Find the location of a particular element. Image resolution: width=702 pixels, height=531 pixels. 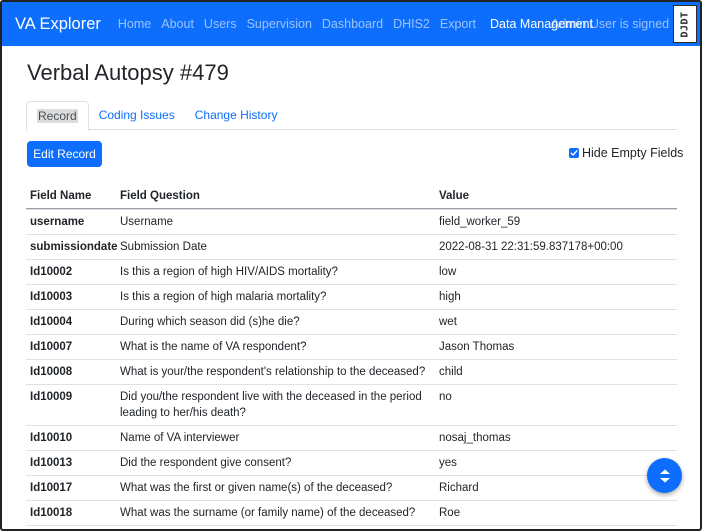

nav-item-dashboard: Dashboard is located at coordinates (352, 24).